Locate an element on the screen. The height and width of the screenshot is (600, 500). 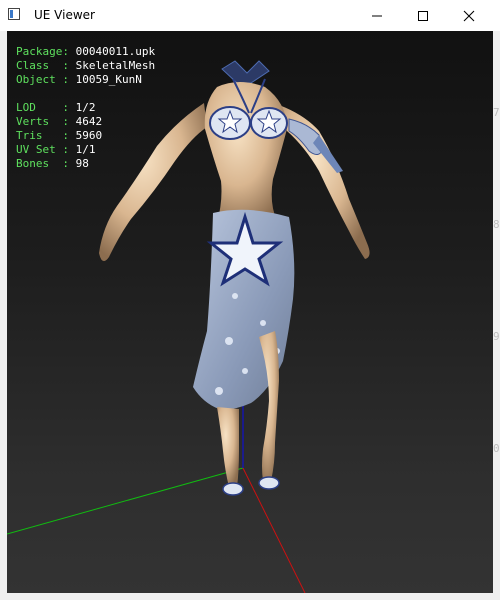
right-shoe is located at coordinates (269, 483).